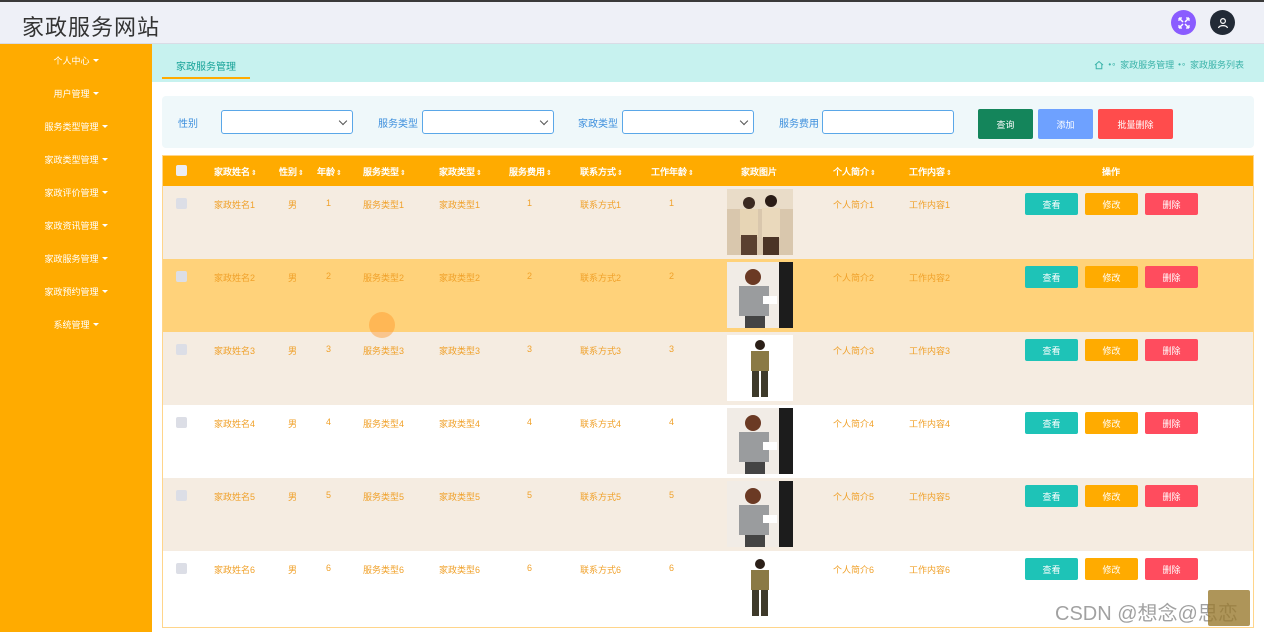 This screenshot has height=632, width=1264. Describe the element at coordinates (601, 171) in the screenshot. I see `column-header-contact: 联系方式⇕` at that location.